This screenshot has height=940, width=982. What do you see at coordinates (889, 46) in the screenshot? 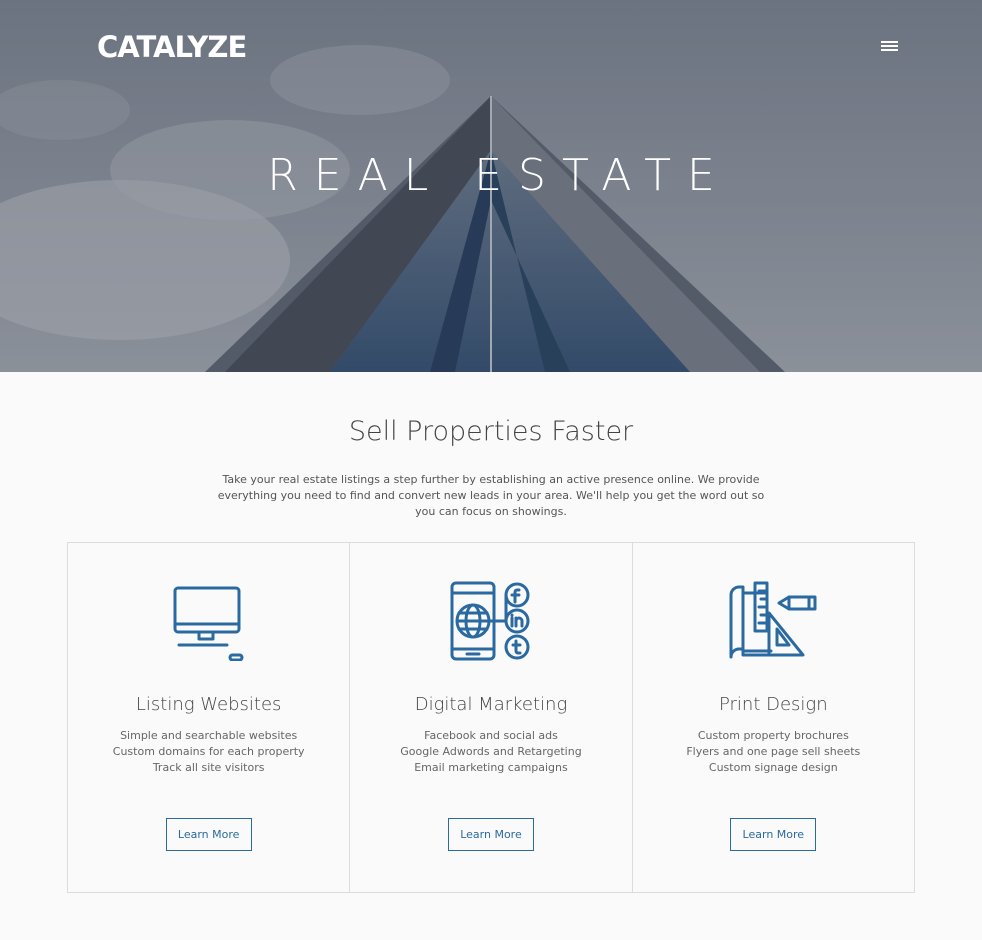
I see `hamburger-menu-icon` at bounding box center [889, 46].